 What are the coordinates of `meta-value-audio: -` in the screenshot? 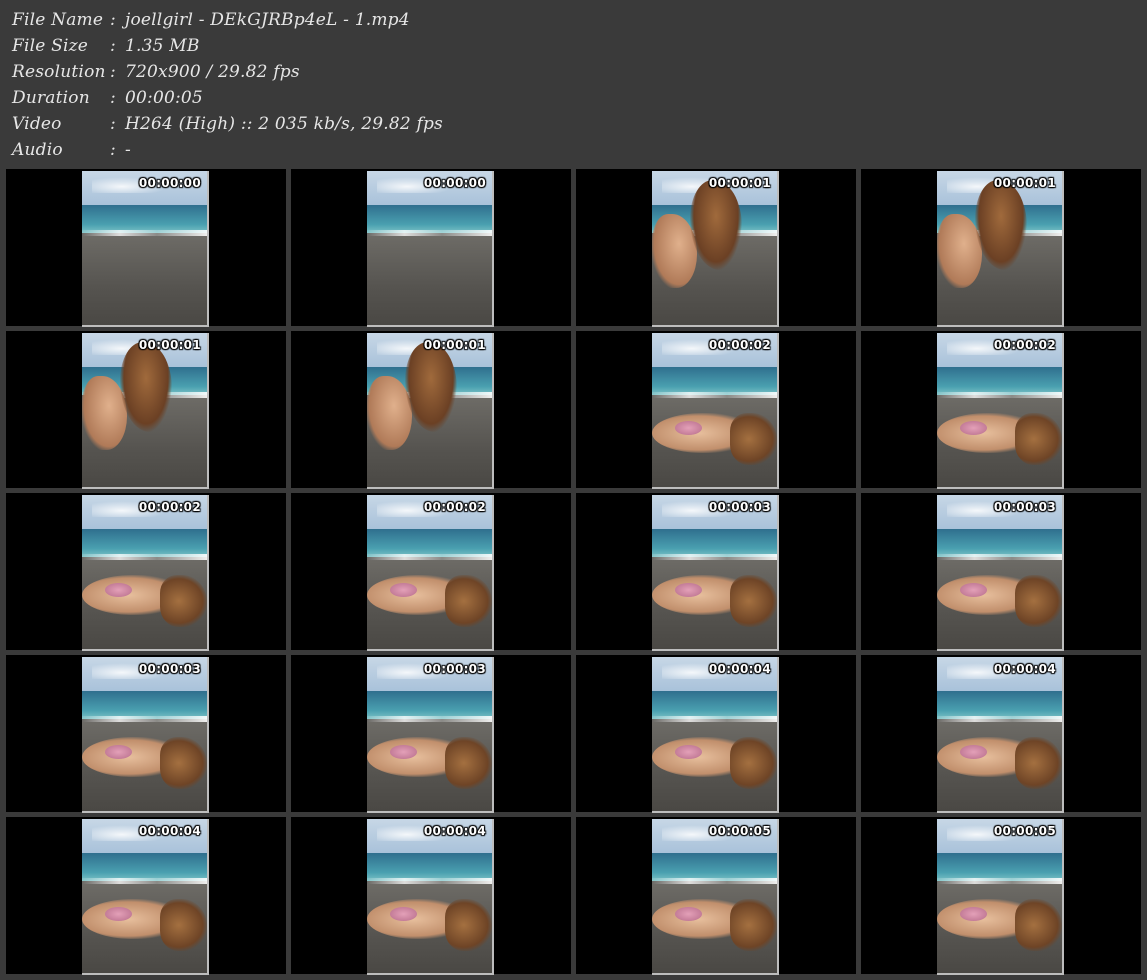 It's located at (128, 150).